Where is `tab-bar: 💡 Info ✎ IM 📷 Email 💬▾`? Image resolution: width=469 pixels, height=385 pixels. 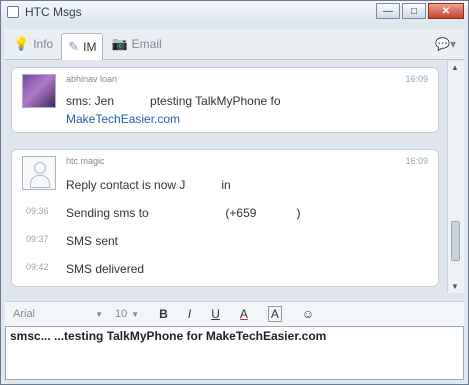
tab-bar: 💡 Info ✎ IM 📷 Email 💬▾ is located at coordinates (234, 44).